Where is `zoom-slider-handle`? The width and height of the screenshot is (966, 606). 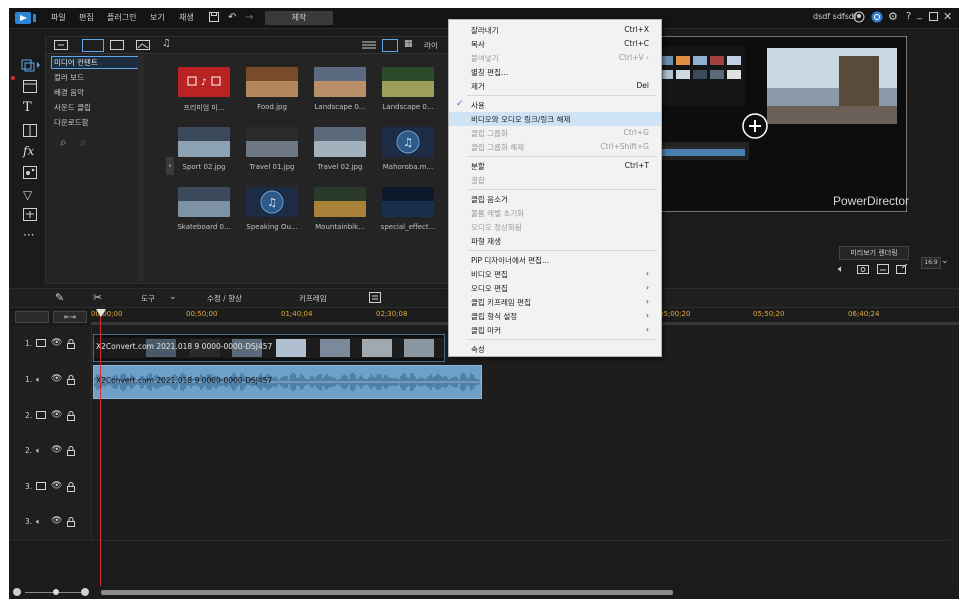
zoom-slider-handle is located at coordinates (56, 592).